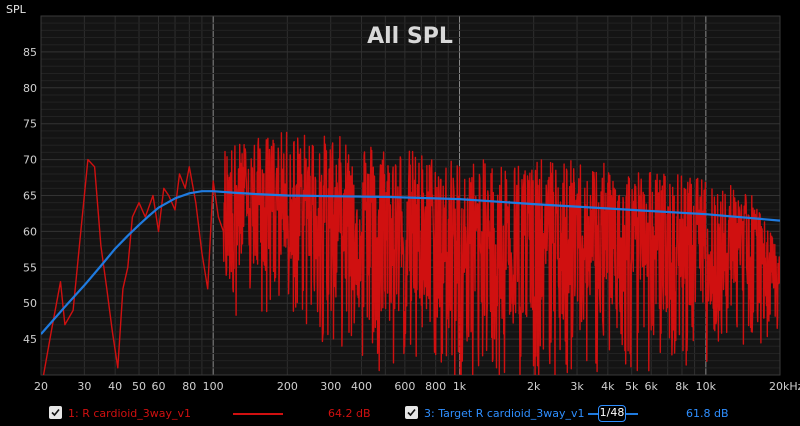  Describe the element at coordinates (287, 386) in the screenshot. I see `x-tick-label: 200` at that location.